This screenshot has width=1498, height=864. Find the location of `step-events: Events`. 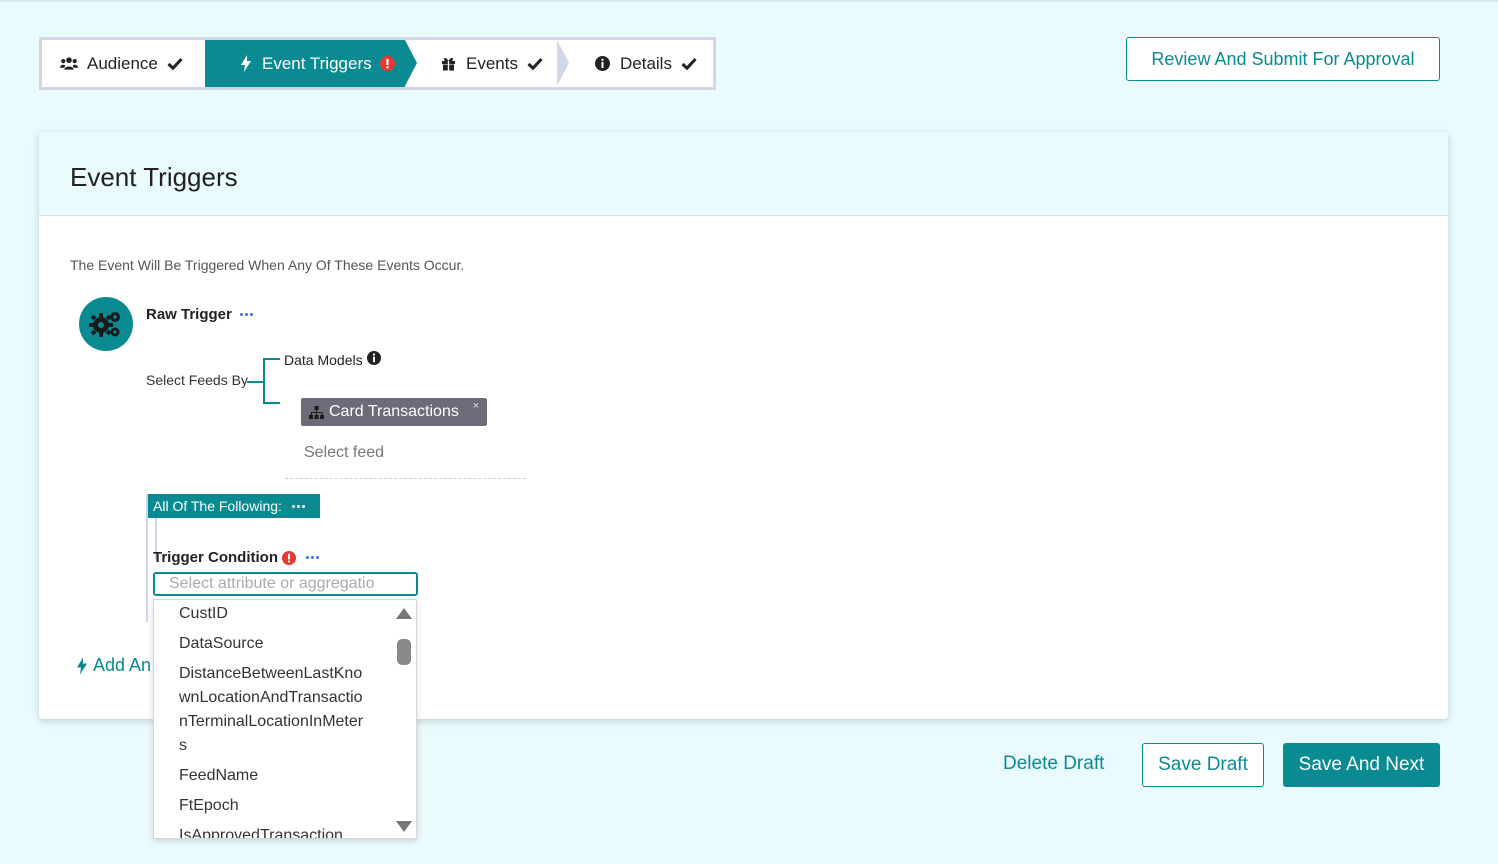

step-events: Events is located at coordinates (487, 63).